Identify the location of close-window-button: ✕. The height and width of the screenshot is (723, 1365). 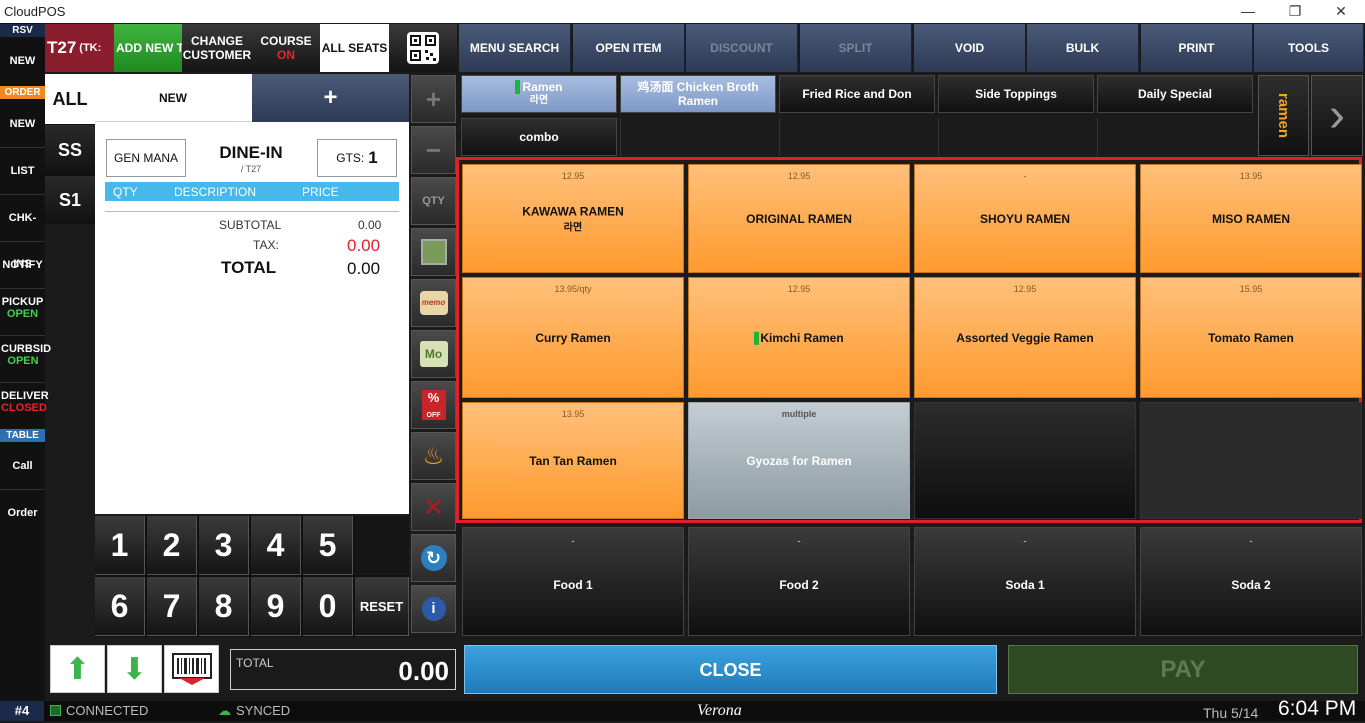
(1341, 11).